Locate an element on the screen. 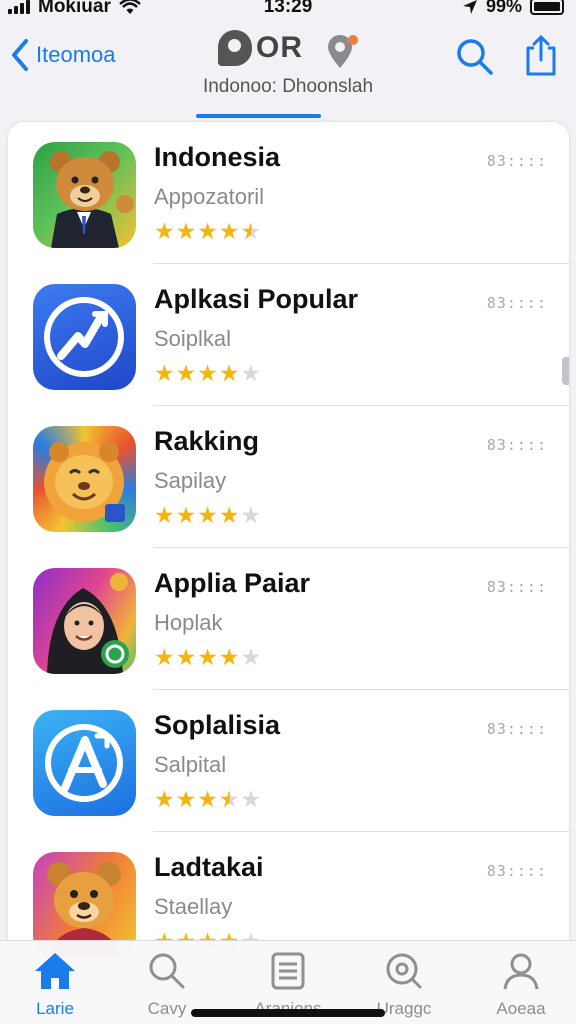 The width and height of the screenshot is (576, 1024). person-icon is located at coordinates (521, 971).